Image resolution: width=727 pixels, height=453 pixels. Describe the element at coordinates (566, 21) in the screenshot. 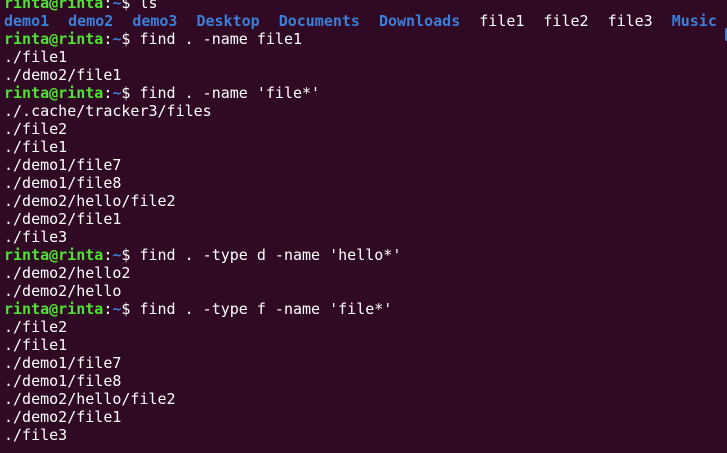

I see `file-entry: file2` at that location.